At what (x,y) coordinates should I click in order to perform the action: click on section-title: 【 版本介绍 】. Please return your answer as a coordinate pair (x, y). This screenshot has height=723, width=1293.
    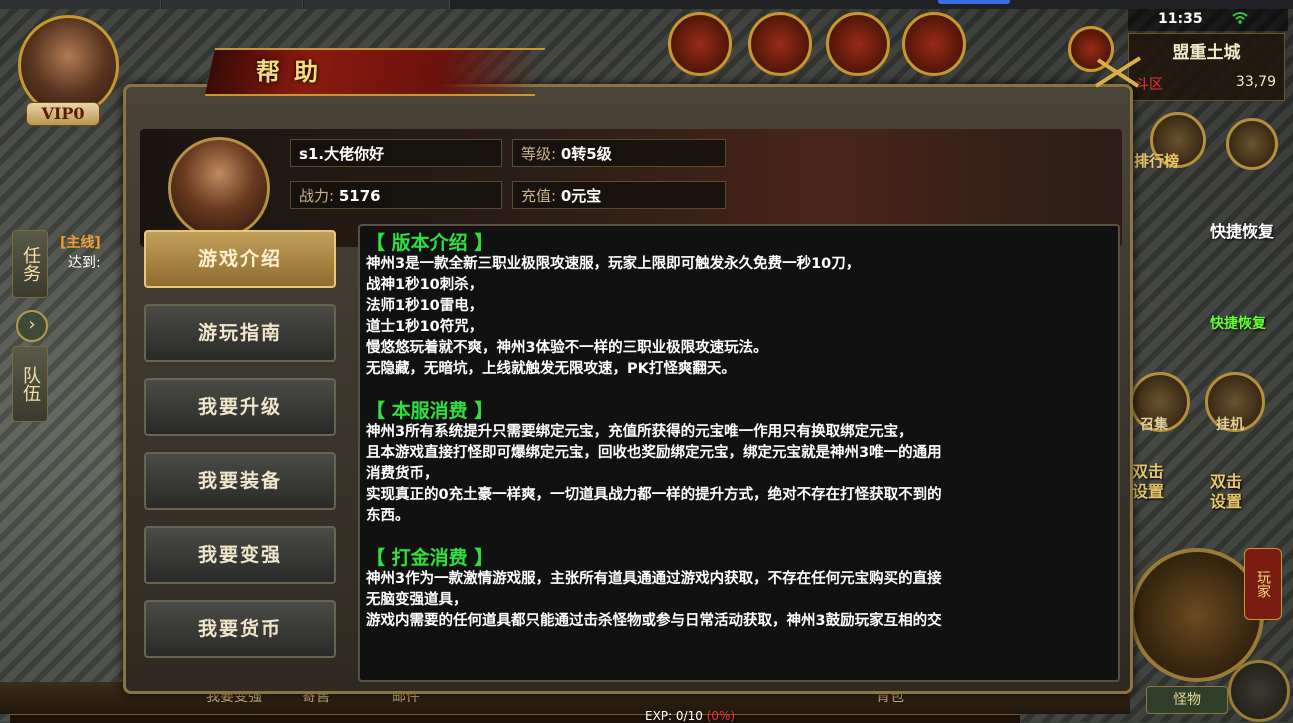
    Looking at the image, I should click on (430, 243).